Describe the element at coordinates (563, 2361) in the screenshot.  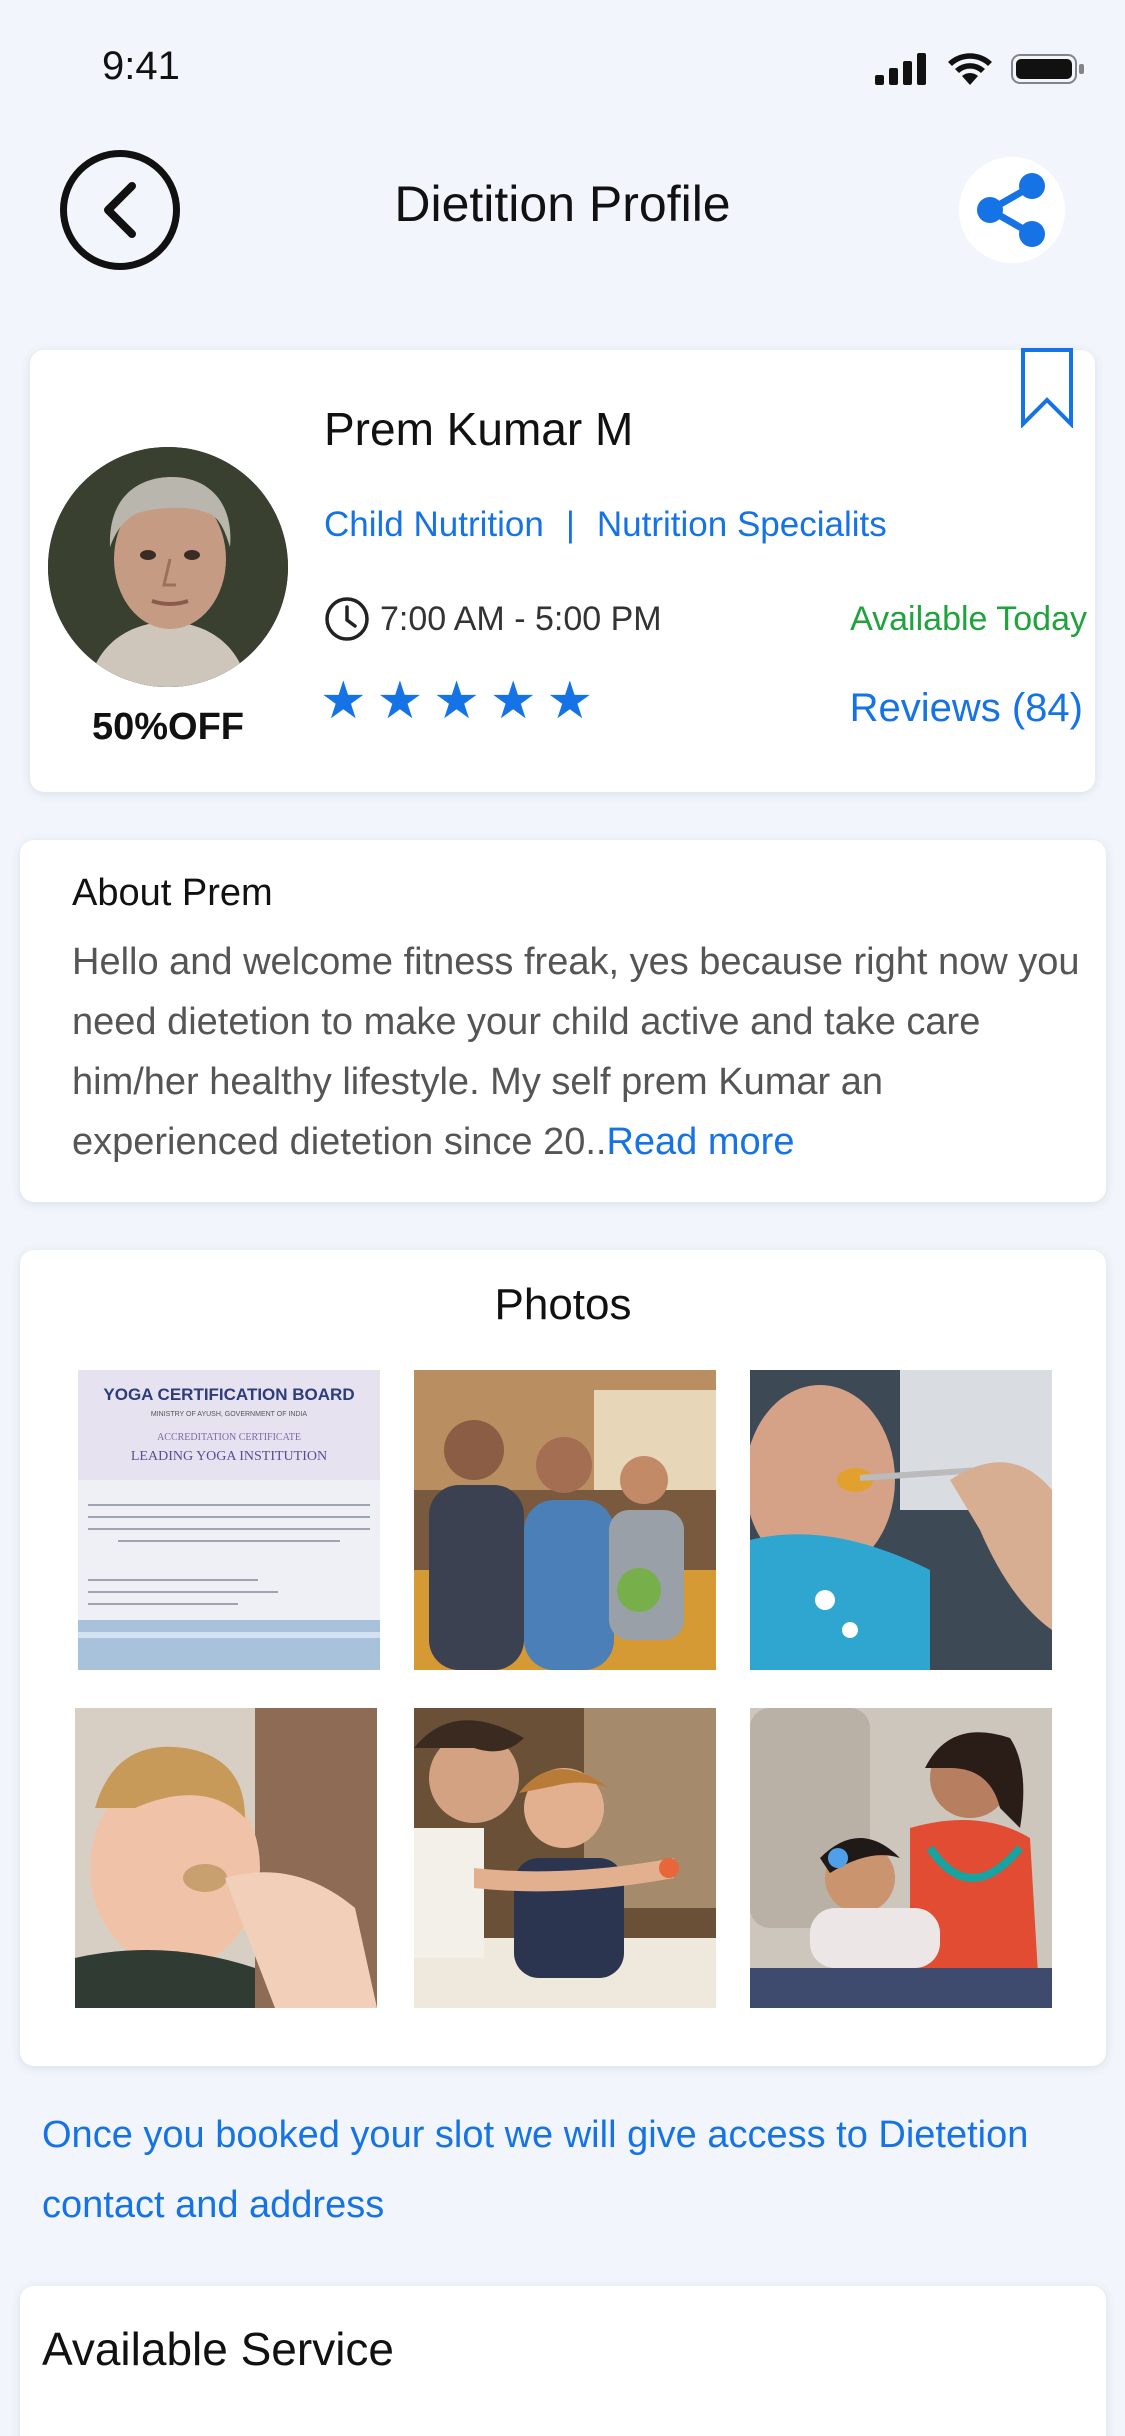
I see `available-service-card: Available Service` at that location.